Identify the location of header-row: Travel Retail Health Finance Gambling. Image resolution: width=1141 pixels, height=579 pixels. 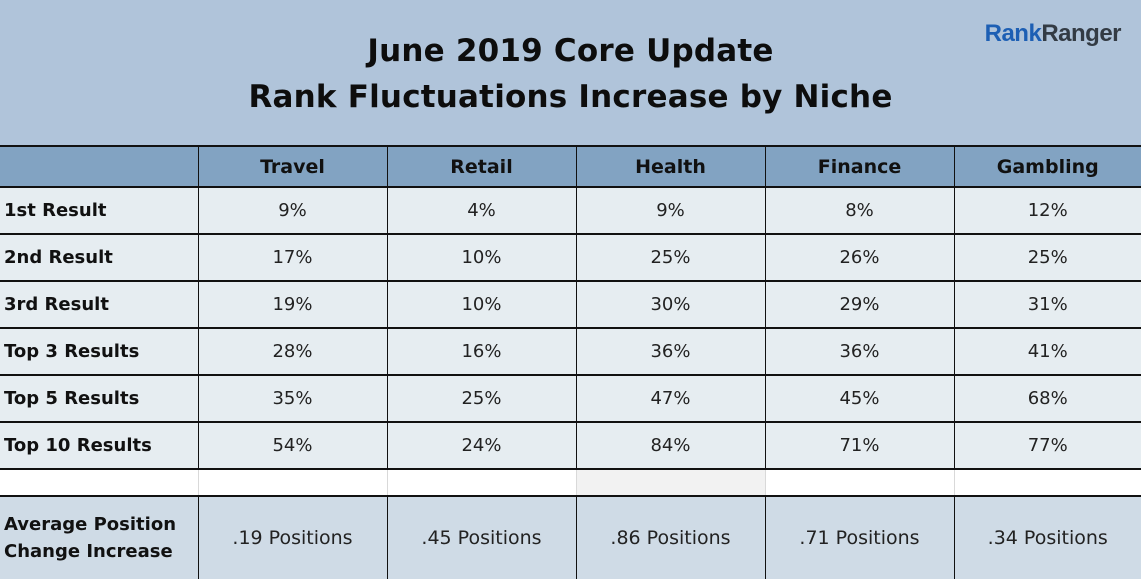
(570, 166).